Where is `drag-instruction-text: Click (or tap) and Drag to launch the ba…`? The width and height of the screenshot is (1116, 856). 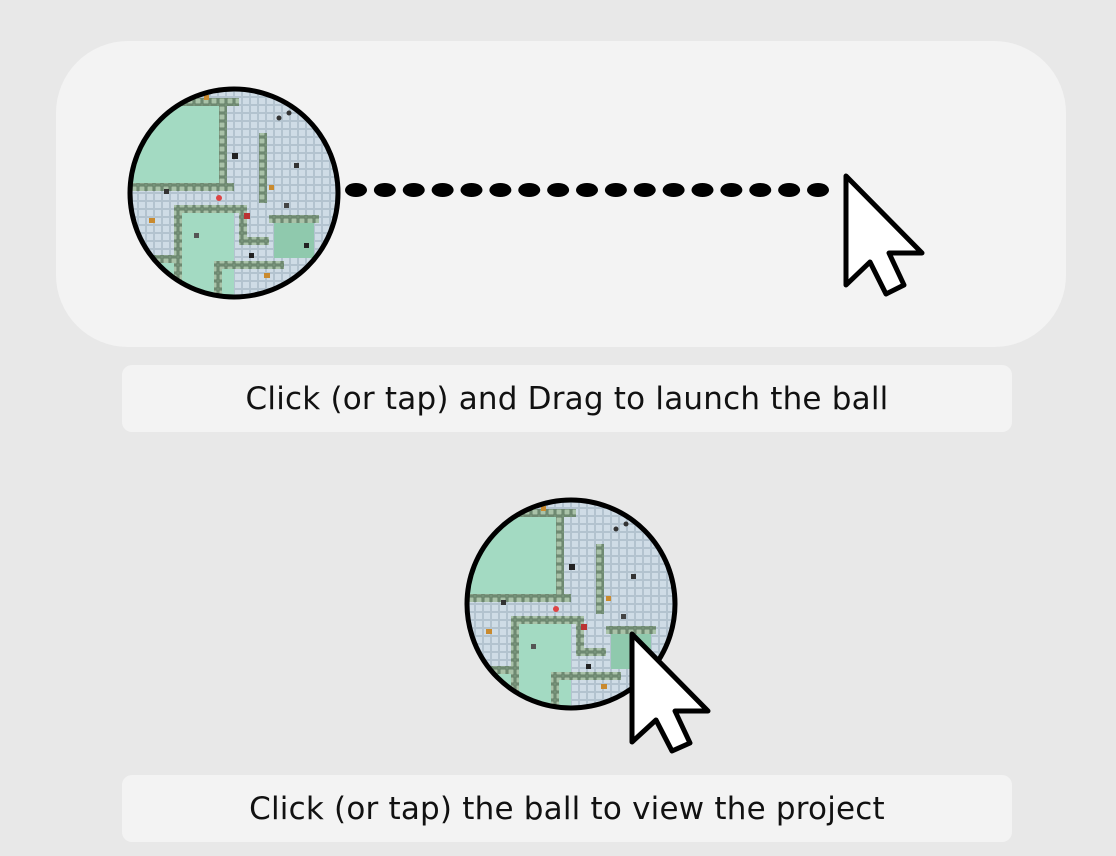 drag-instruction-text: Click (or tap) and Drag to launch the ba… is located at coordinates (567, 398).